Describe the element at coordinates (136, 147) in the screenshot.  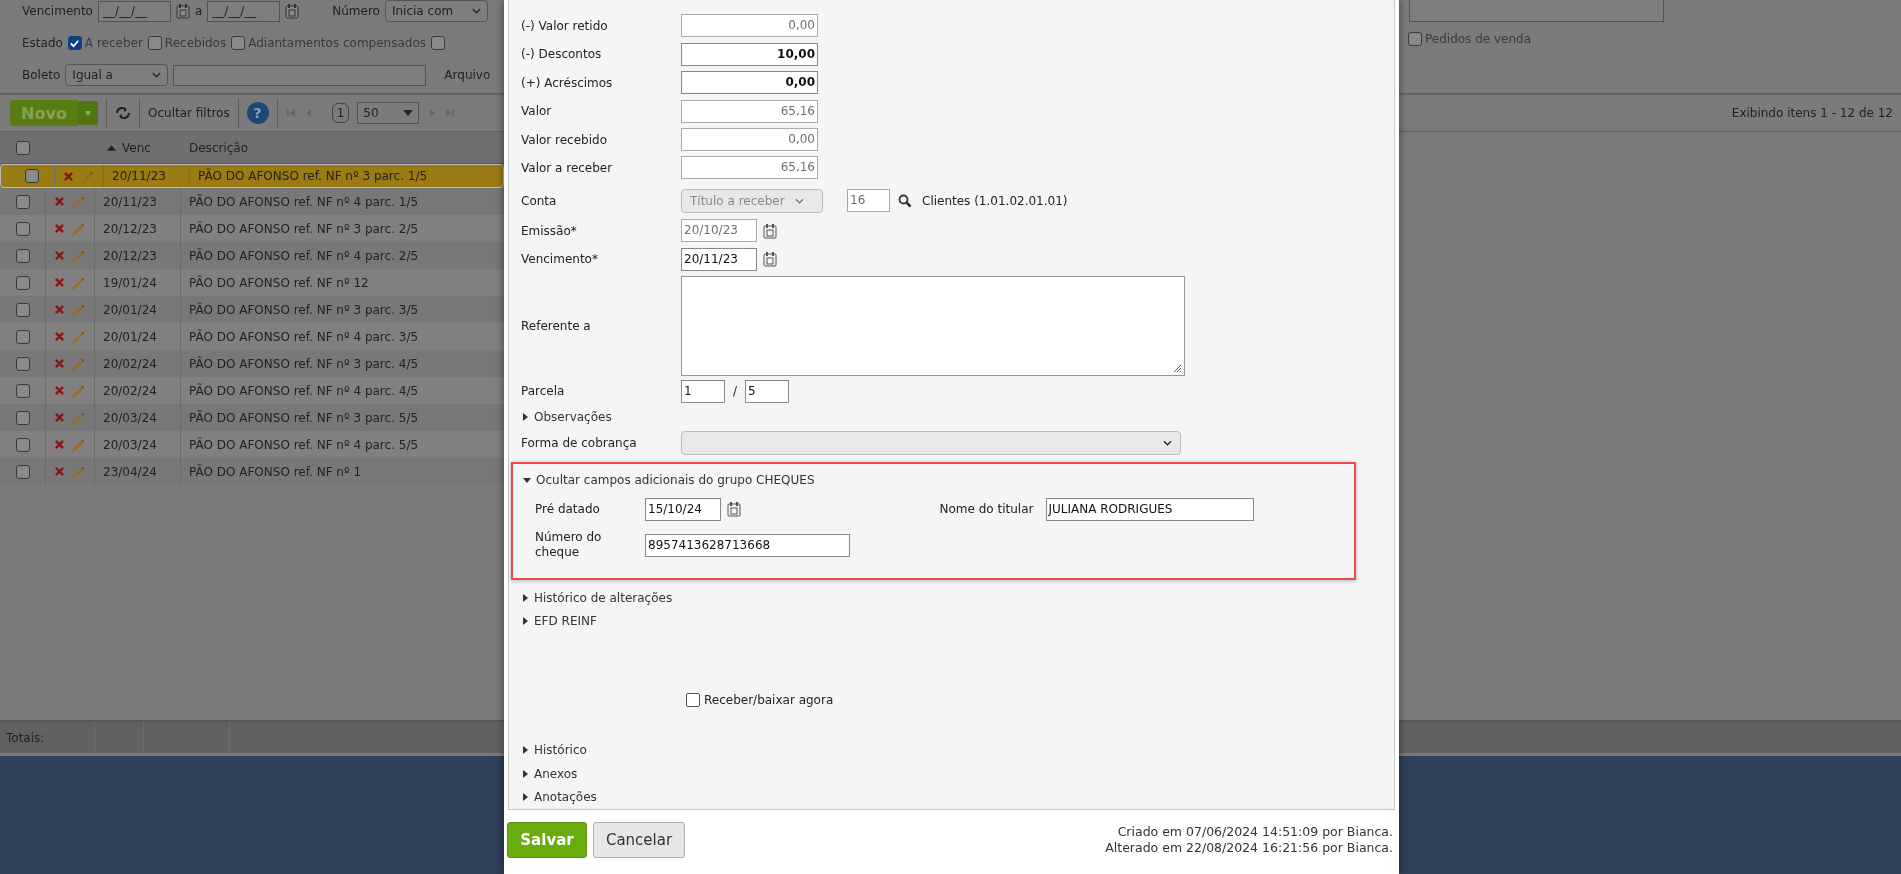
I see `column-header: Venc` at that location.